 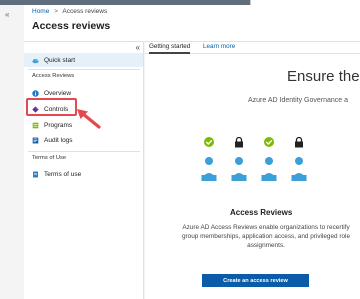 What do you see at coordinates (298, 100) in the screenshot?
I see `hero-subtitle: Azure AD Identity Governance a` at bounding box center [298, 100].